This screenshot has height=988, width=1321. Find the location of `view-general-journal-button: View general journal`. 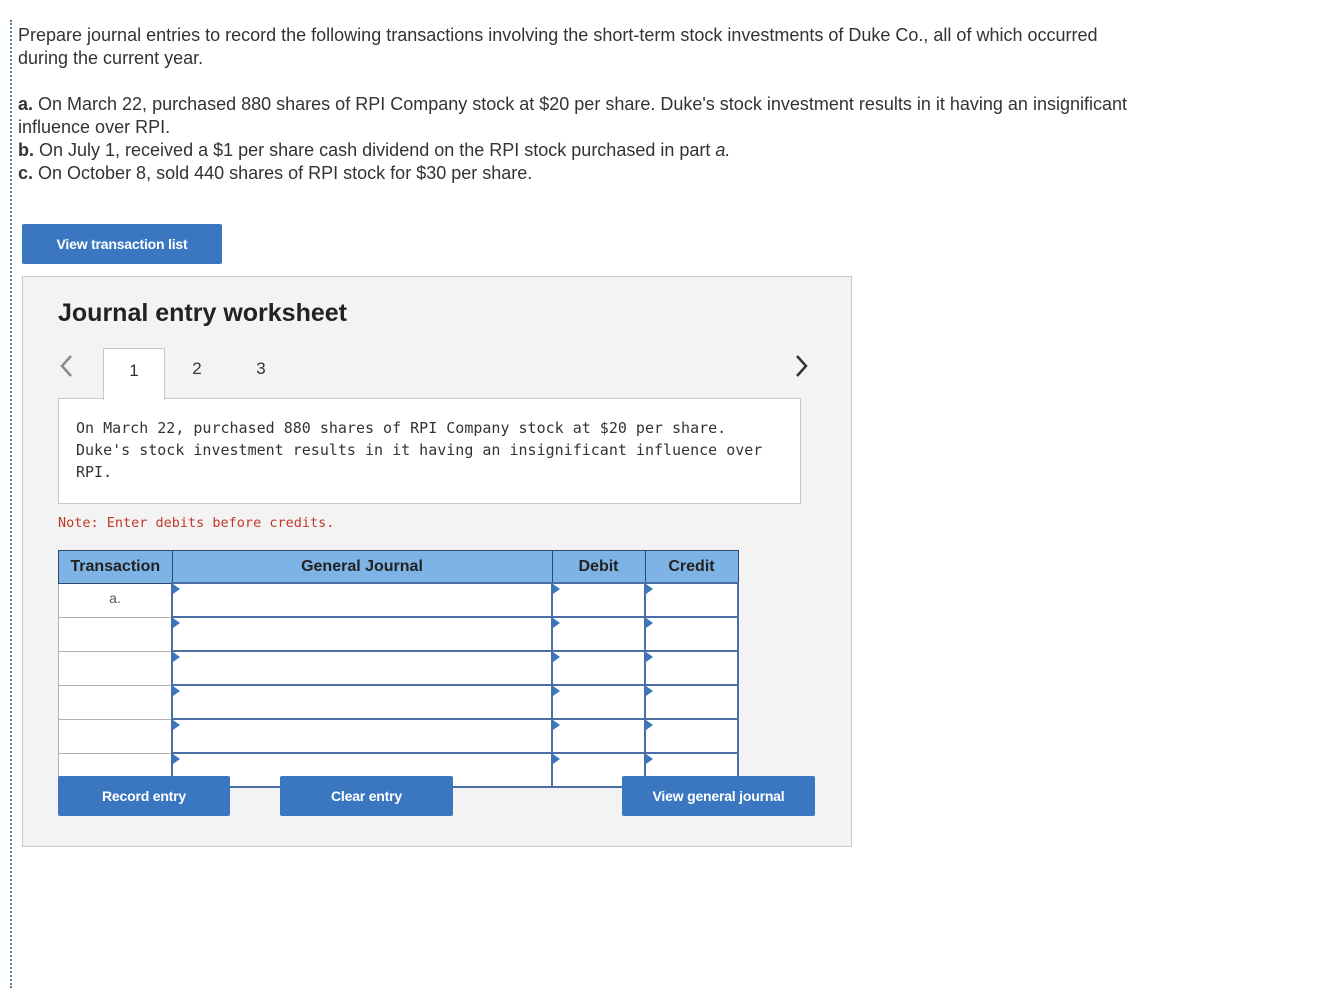

view-general-journal-button: View general journal is located at coordinates (718, 796).